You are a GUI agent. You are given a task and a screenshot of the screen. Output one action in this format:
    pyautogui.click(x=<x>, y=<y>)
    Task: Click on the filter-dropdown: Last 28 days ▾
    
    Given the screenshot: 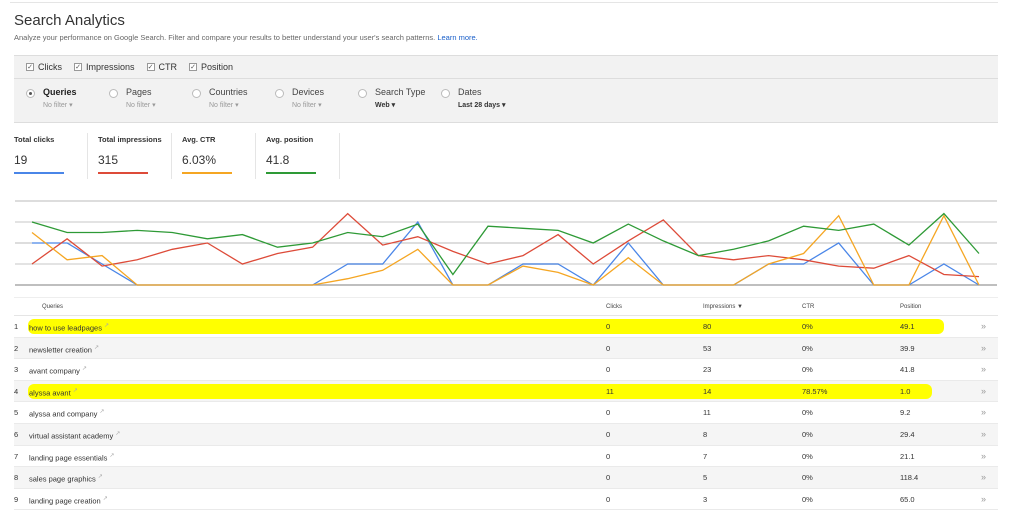 What is the action you would take?
    pyautogui.click(x=482, y=105)
    